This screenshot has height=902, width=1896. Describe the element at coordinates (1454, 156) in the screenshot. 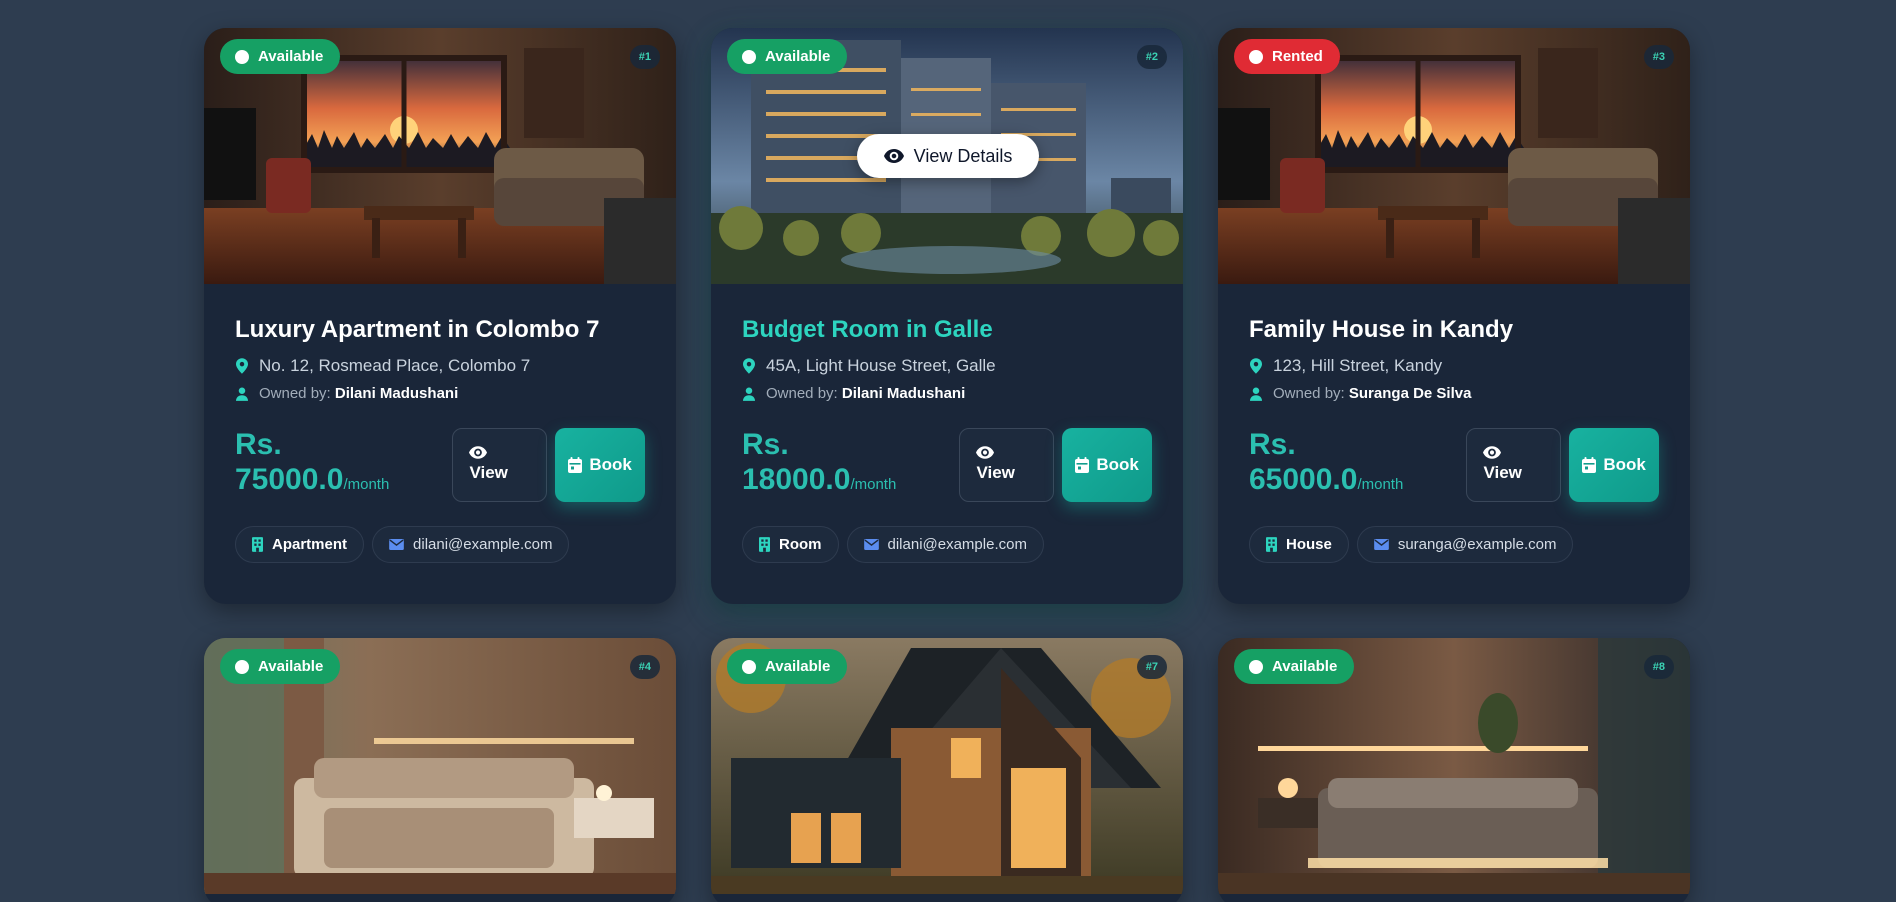

I see `property-image: Rented #3` at that location.